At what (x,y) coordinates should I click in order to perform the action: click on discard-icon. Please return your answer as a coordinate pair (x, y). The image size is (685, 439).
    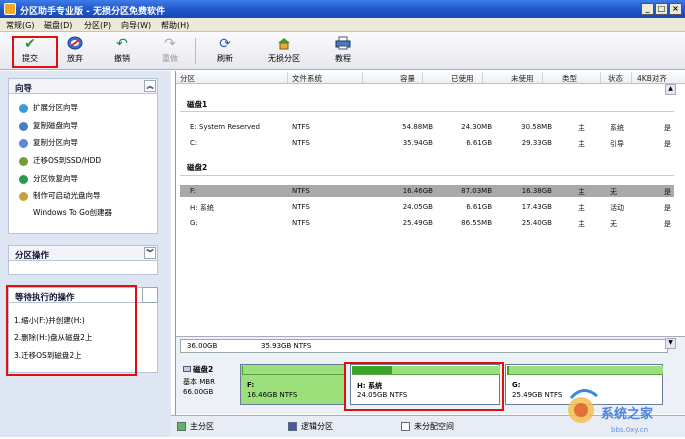
    Looking at the image, I should click on (75, 44).